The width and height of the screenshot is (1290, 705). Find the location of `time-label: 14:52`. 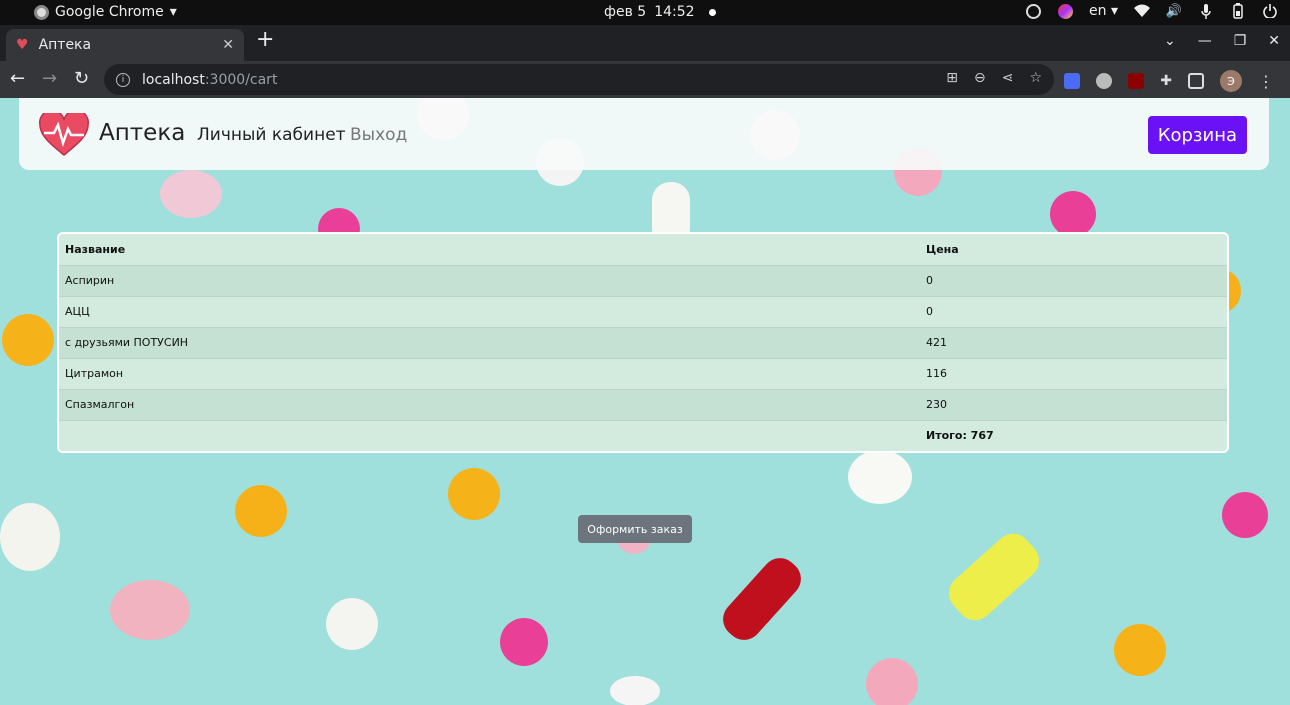

time-label: 14:52 is located at coordinates (674, 12).